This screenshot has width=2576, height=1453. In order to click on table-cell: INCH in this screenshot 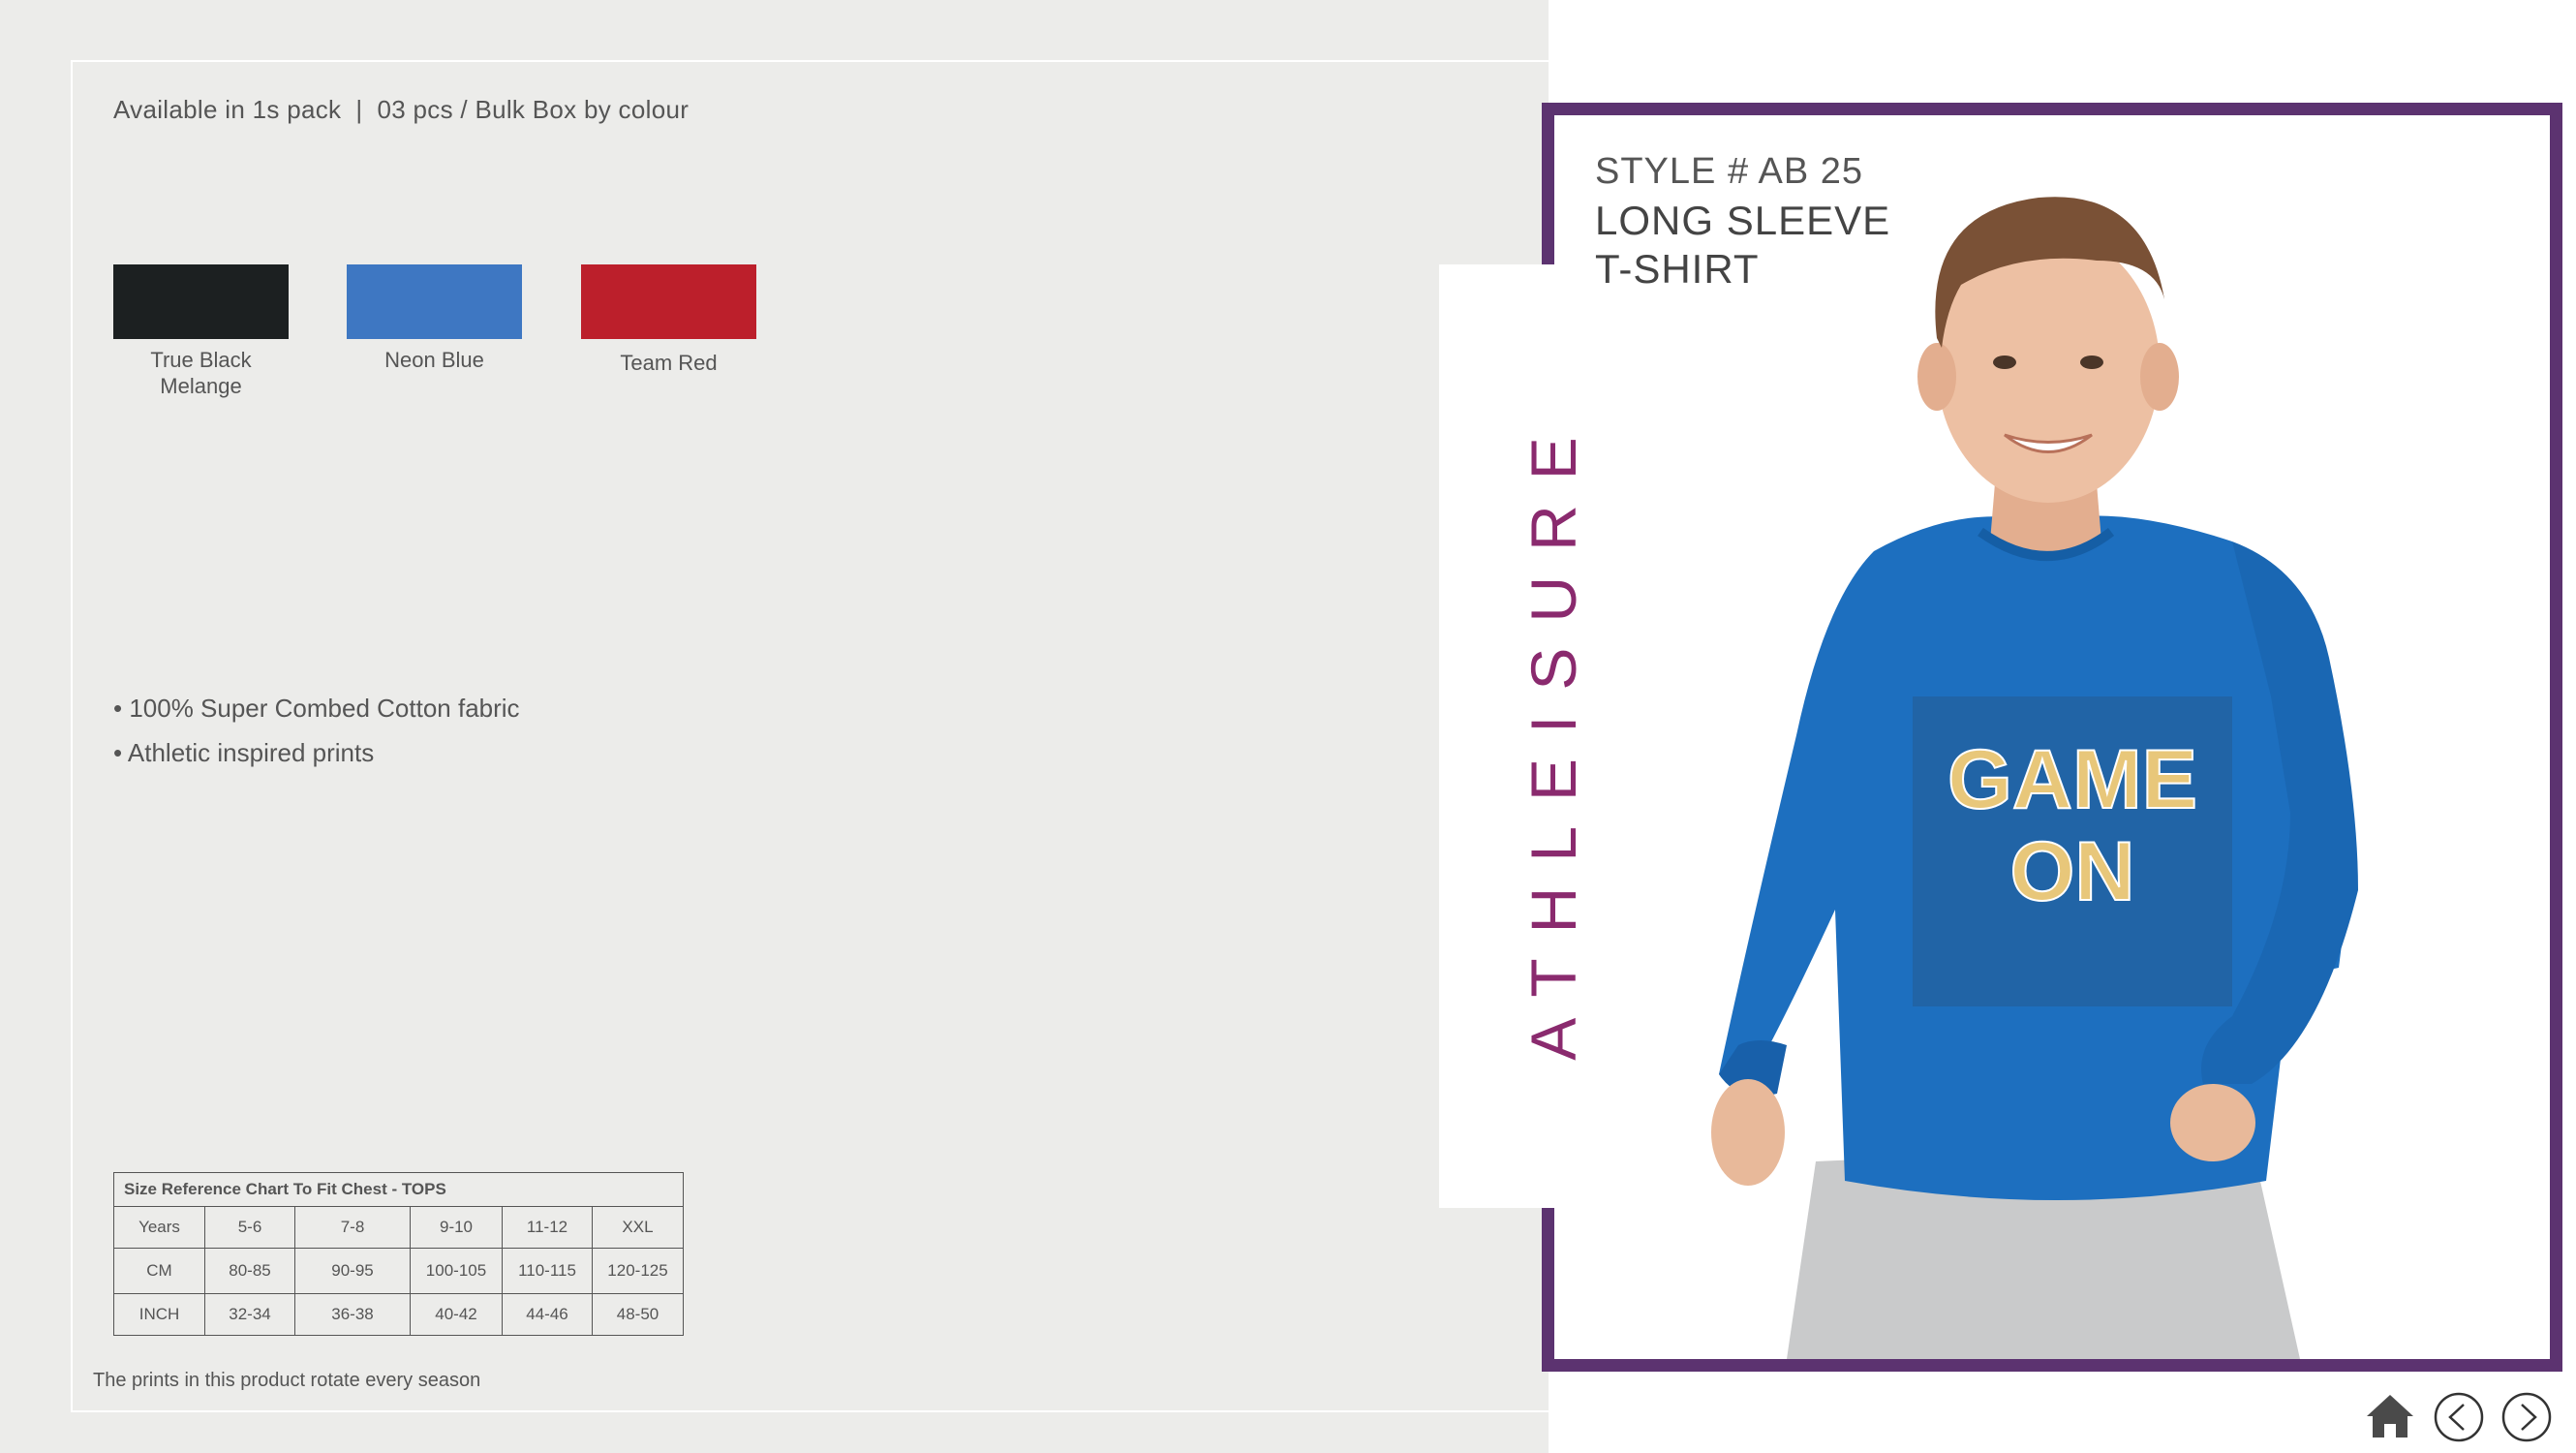, I will do `click(159, 1314)`.